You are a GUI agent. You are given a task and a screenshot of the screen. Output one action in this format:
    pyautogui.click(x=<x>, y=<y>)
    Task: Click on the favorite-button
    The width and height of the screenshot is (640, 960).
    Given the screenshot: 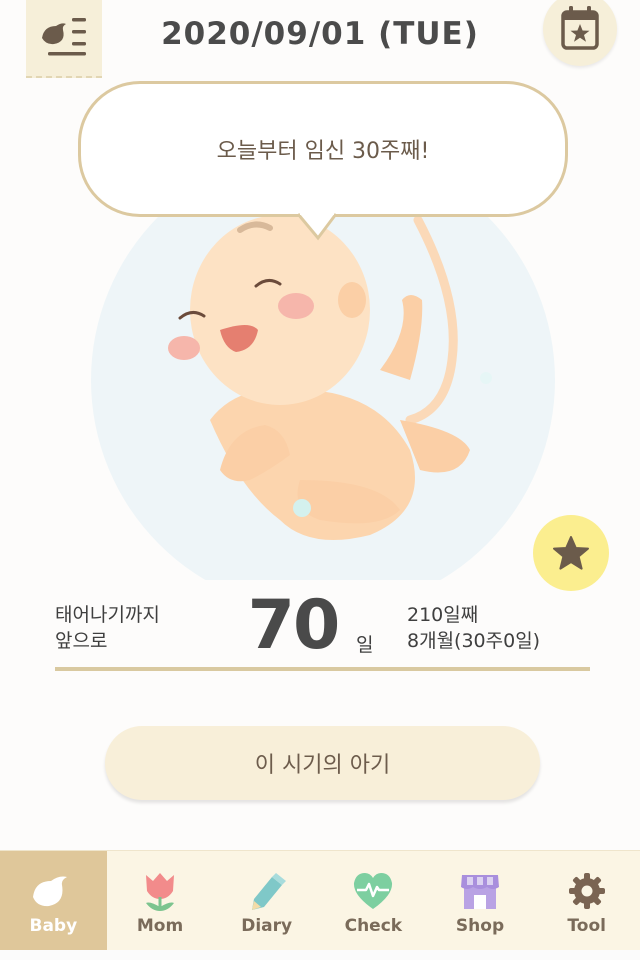 What is the action you would take?
    pyautogui.click(x=571, y=553)
    